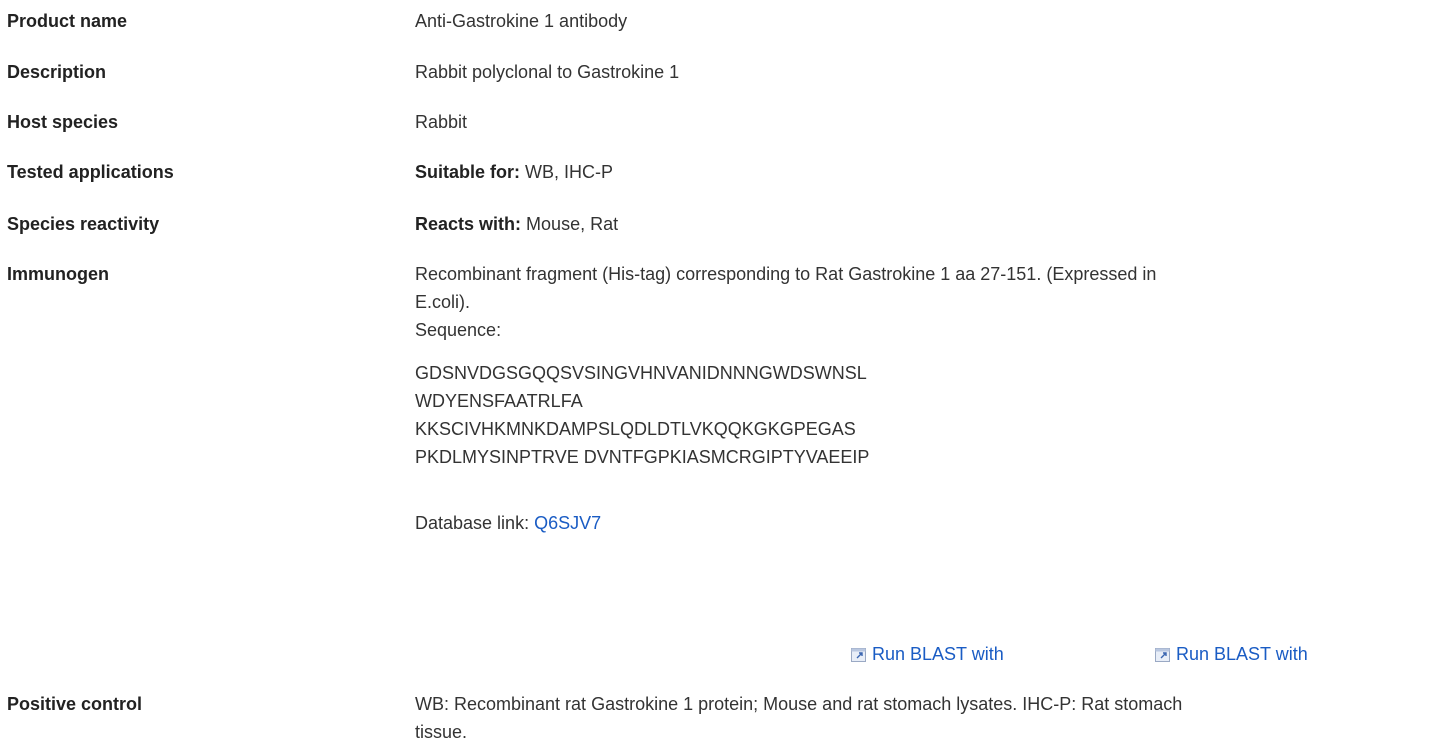 The image size is (1446, 751). I want to click on sequence-line: PKDLMYSINPTRVE DVNTFGPKIASMCRGIPTYVAEEIP, so click(642, 457).